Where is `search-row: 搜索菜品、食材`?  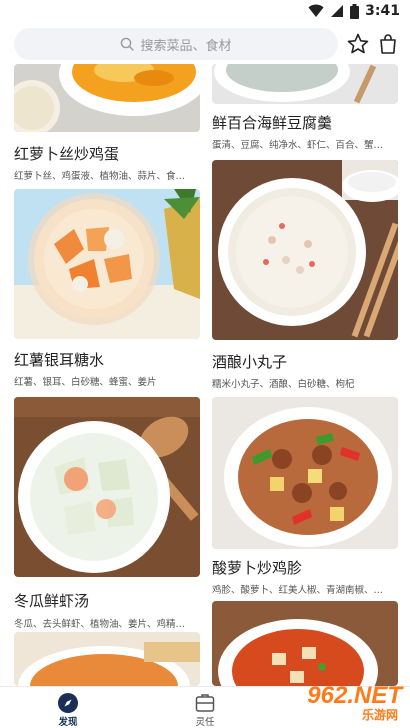
search-row: 搜索菜品、食材 is located at coordinates (205, 44).